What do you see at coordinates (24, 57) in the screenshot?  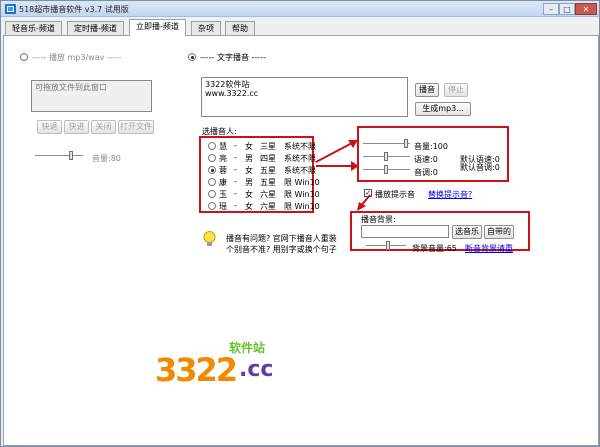 I see `mp3-mode-radio` at bounding box center [24, 57].